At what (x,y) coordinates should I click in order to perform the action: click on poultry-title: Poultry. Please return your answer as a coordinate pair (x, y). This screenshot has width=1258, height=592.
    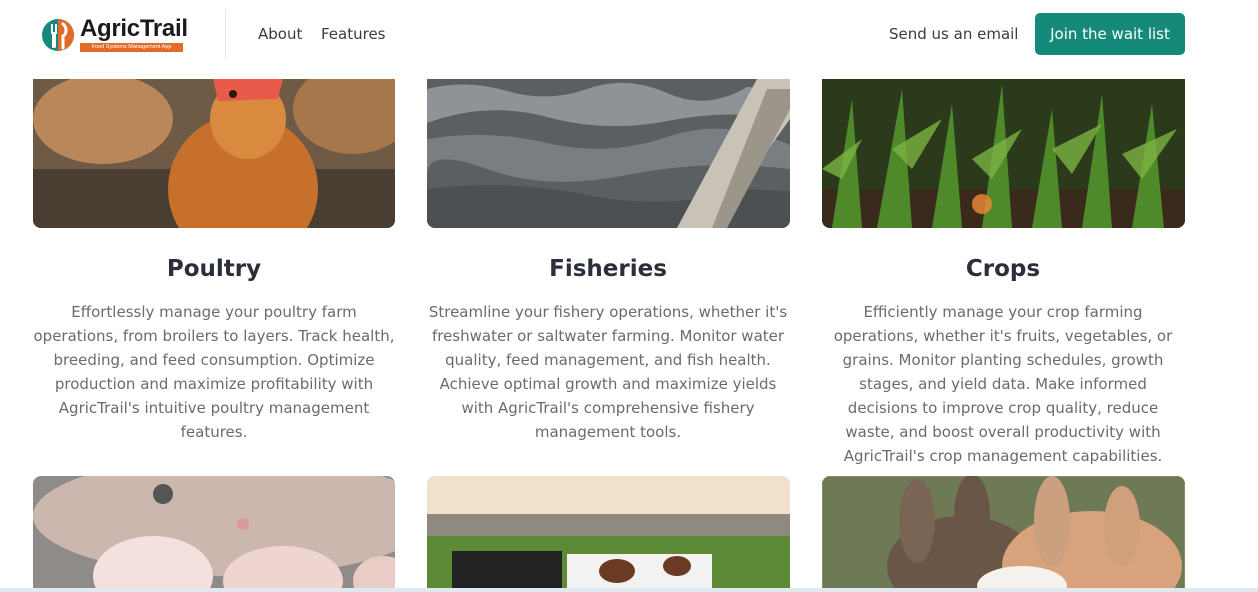
    Looking at the image, I should click on (214, 269).